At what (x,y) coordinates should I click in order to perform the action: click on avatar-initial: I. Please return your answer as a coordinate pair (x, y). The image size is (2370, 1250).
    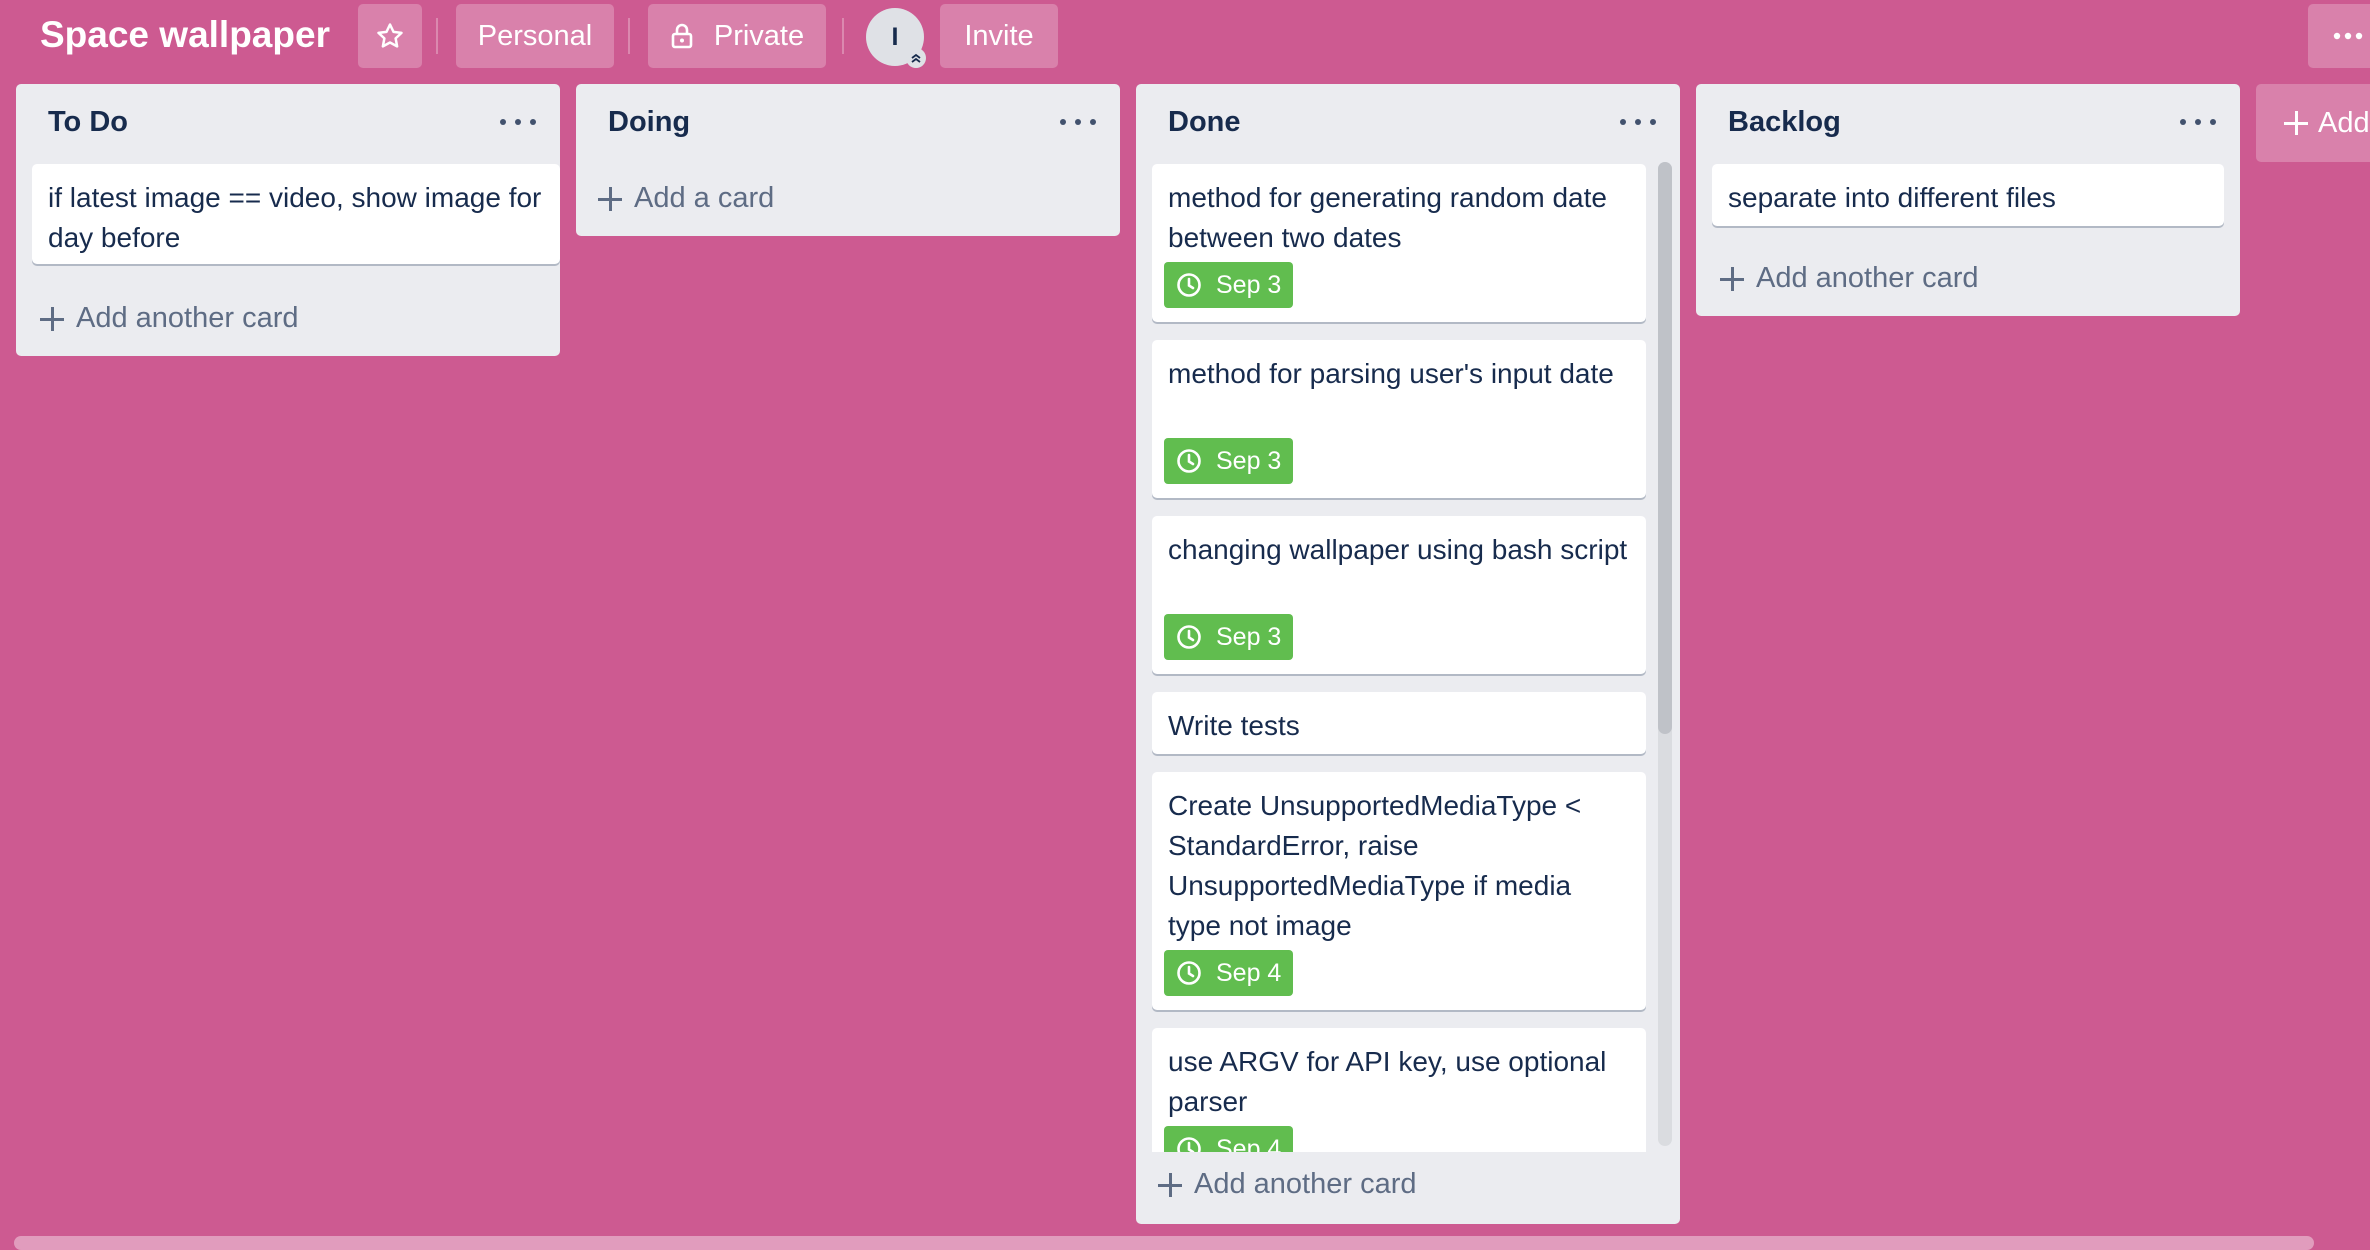
    Looking at the image, I should click on (895, 36).